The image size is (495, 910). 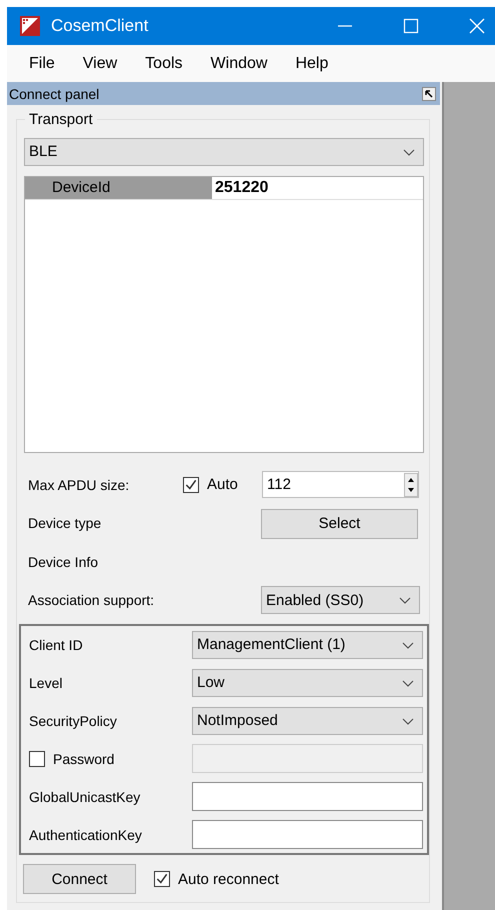 What do you see at coordinates (85, 796) in the screenshot?
I see `field-label: GlobalUnicastKey` at bounding box center [85, 796].